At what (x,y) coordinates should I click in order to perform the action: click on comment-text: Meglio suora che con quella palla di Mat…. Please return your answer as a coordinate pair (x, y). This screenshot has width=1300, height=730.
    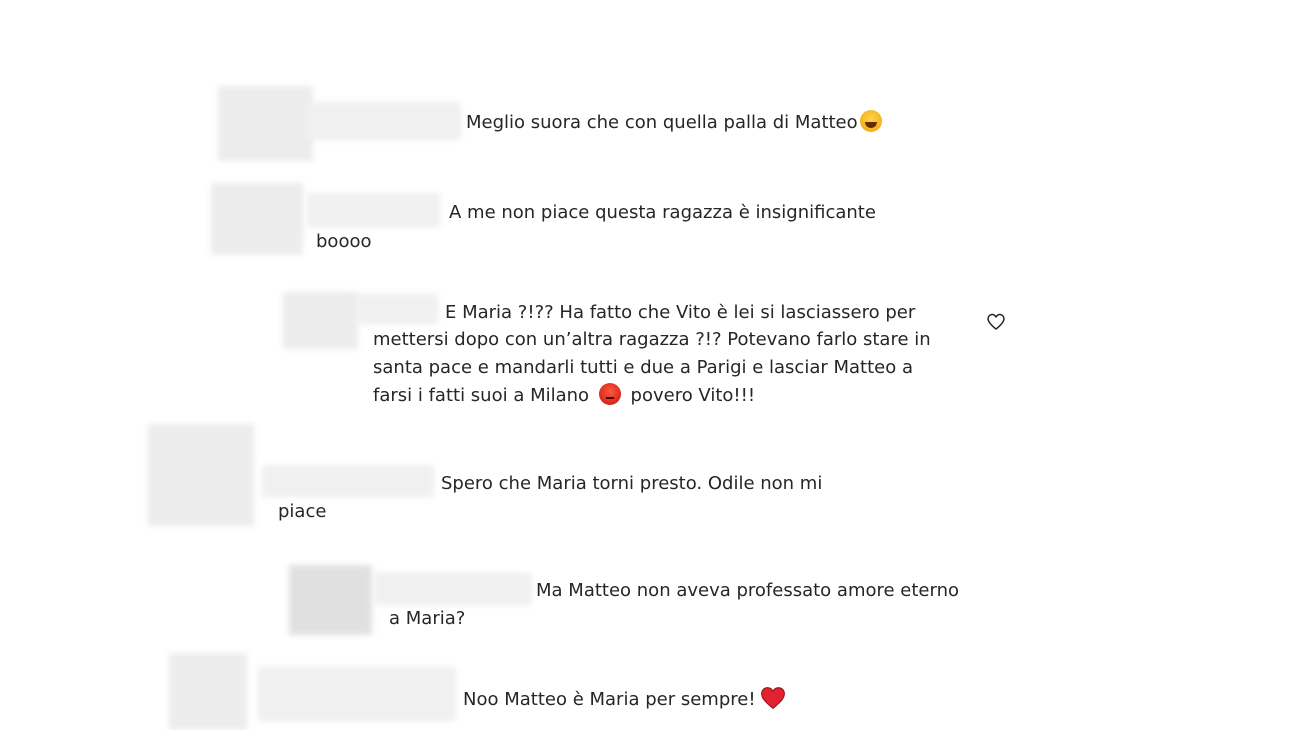
    Looking at the image, I should click on (674, 123).